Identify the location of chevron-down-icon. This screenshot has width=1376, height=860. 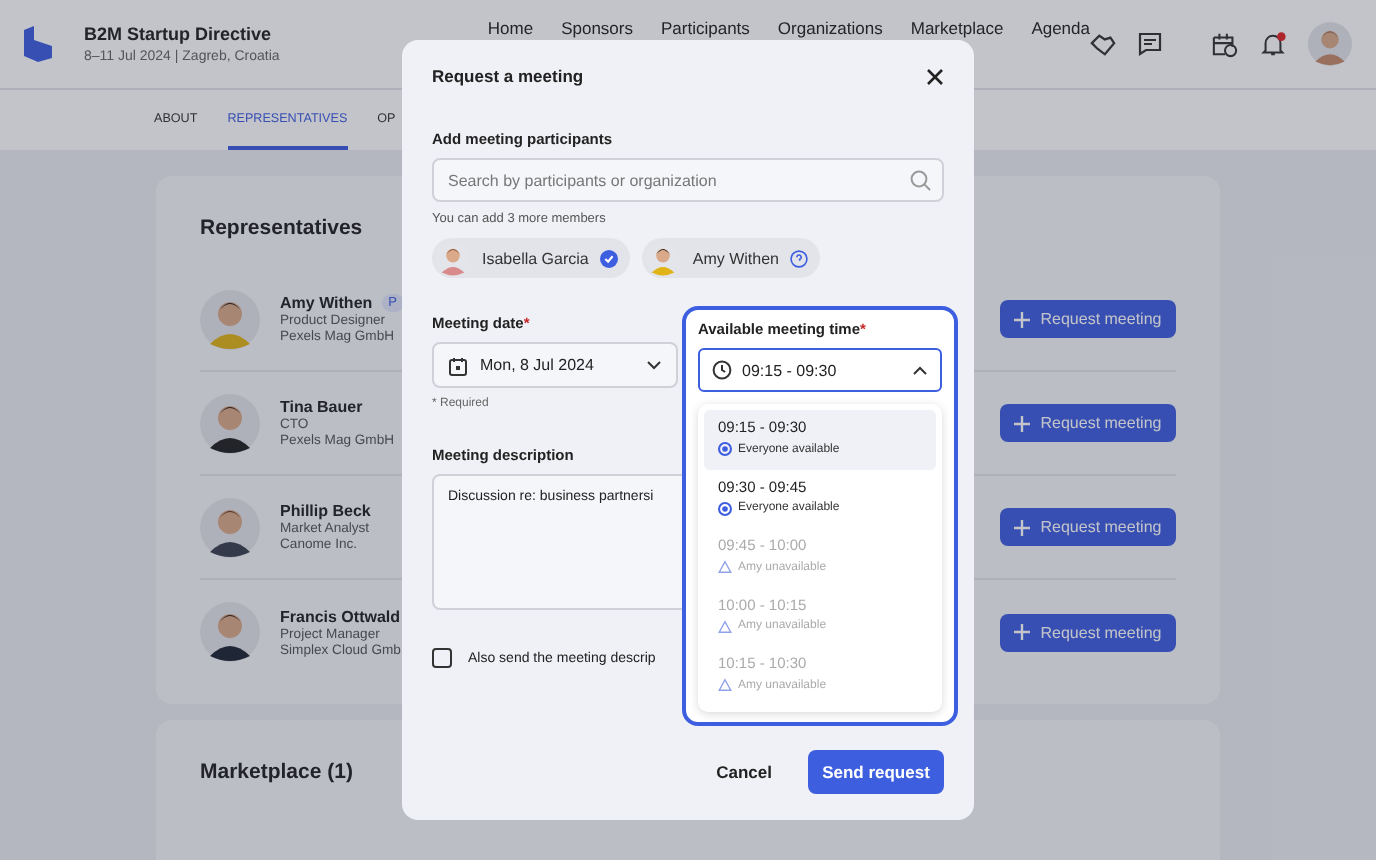
(654, 365).